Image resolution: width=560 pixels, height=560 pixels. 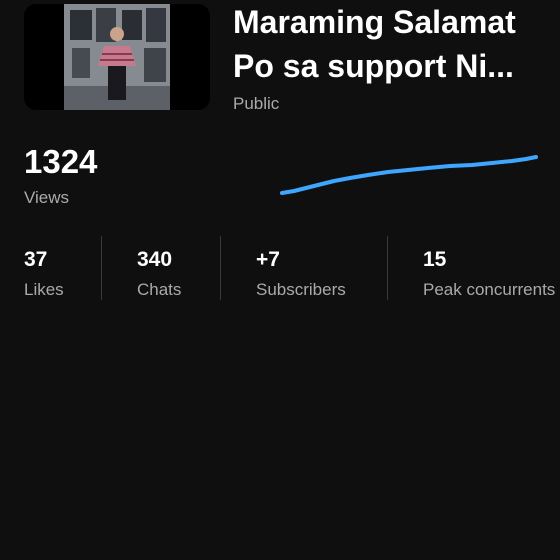 I want to click on chats-count: 340, so click(x=155, y=259).